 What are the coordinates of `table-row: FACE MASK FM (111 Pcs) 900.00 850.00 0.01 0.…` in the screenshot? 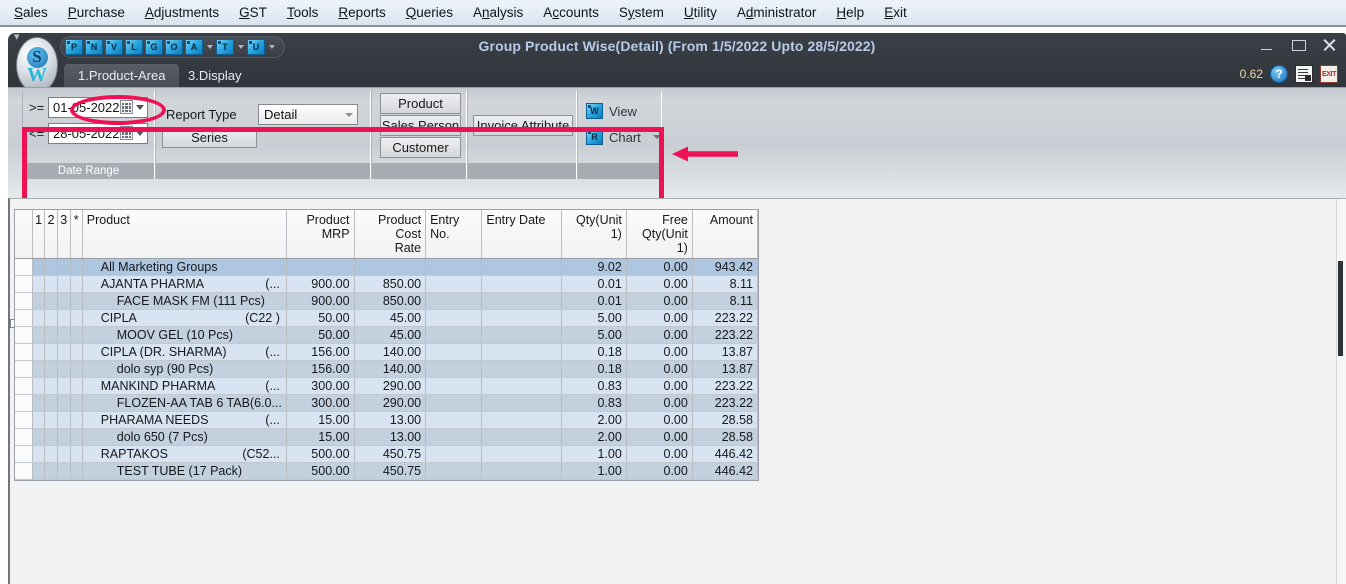 It's located at (387, 301).